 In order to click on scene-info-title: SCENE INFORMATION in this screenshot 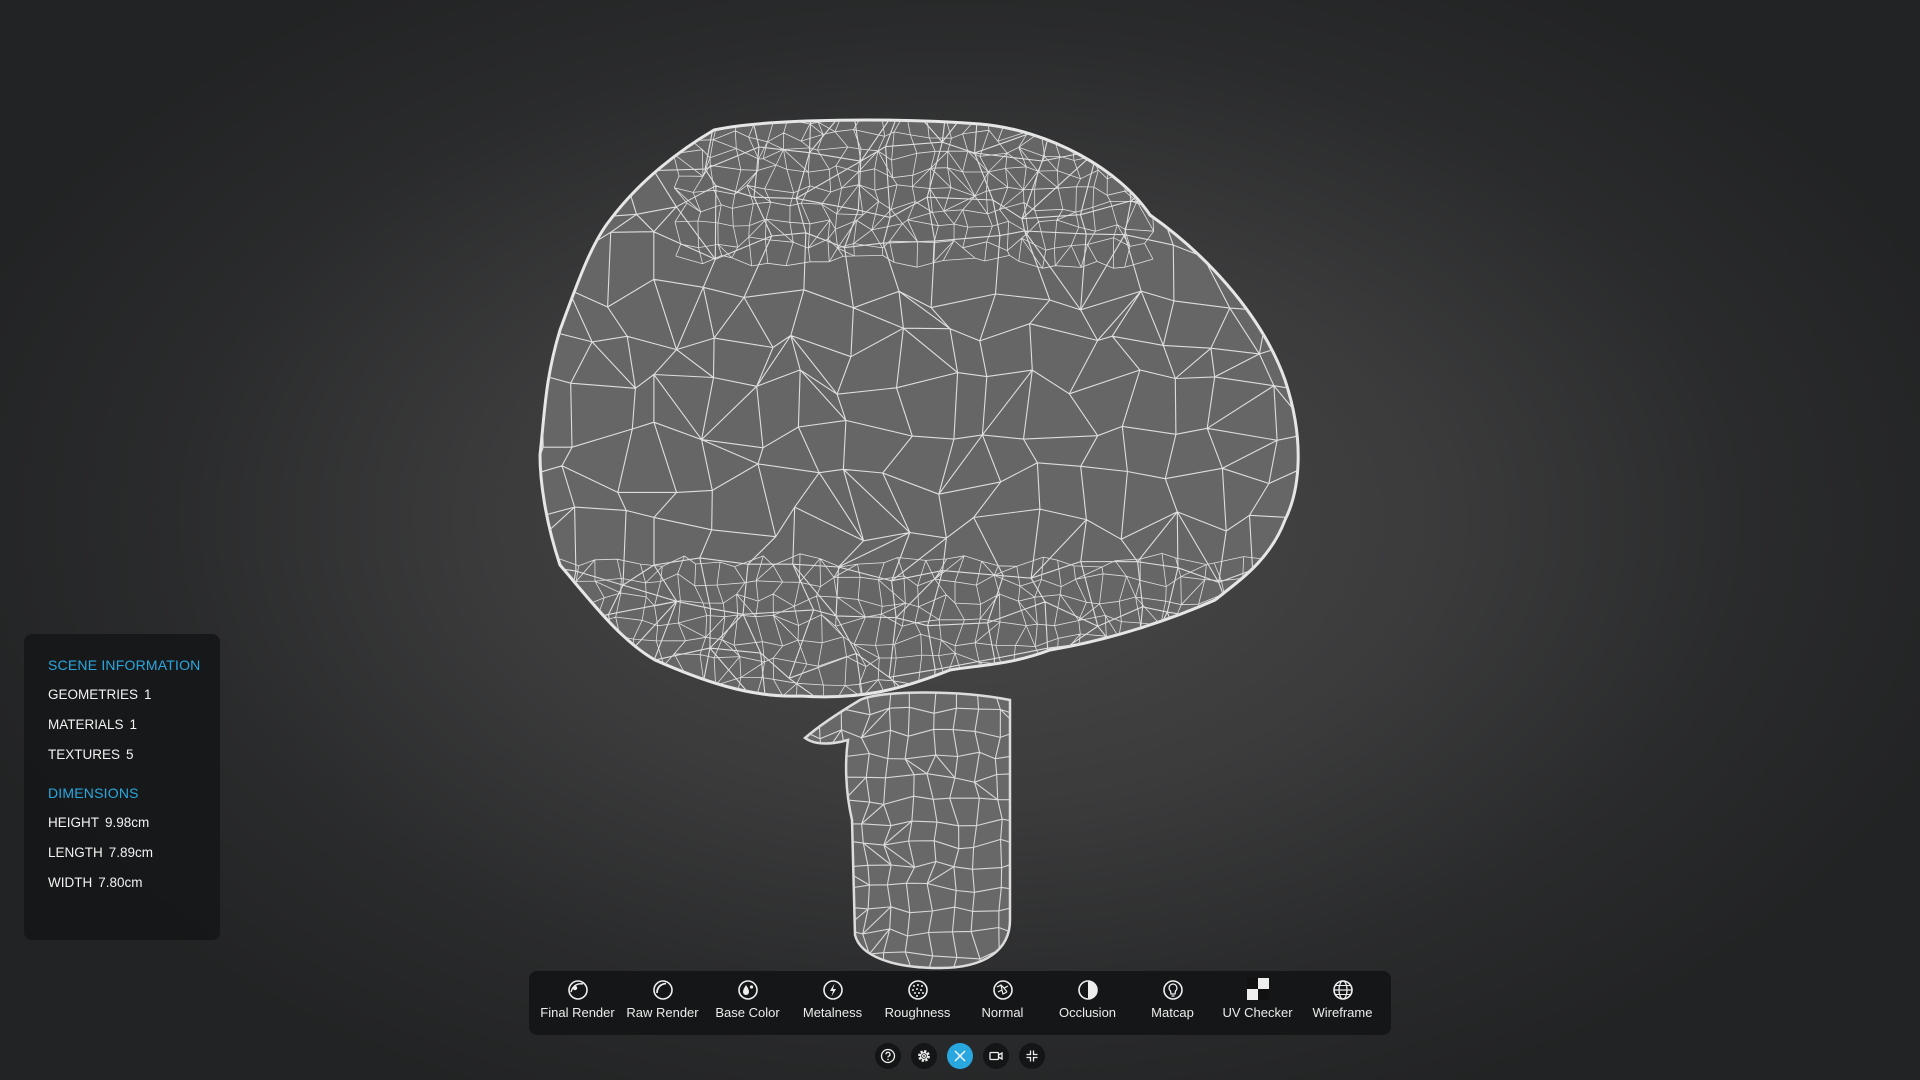, I will do `click(124, 665)`.